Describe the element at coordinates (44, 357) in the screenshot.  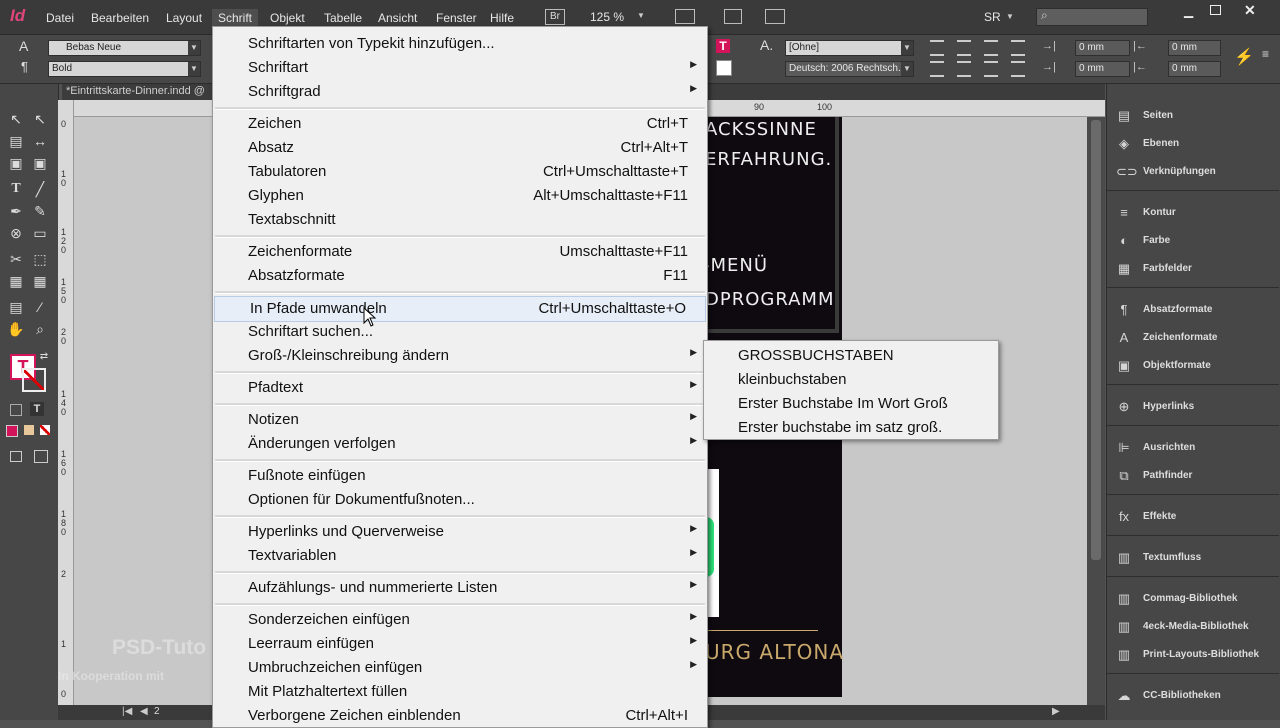
I see `swap-colors-icon: ⇄` at that location.